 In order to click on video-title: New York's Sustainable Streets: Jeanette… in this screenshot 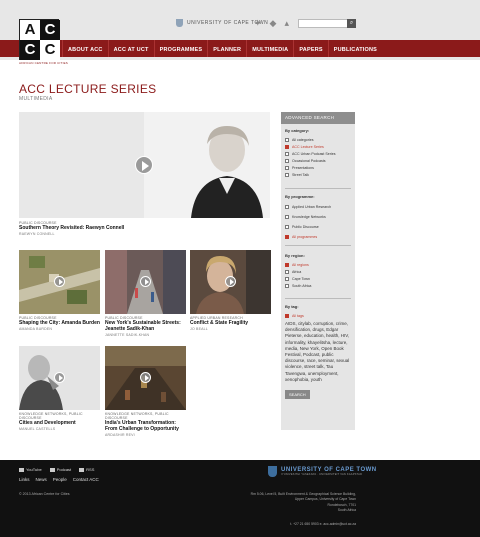, I will do `click(146, 326)`.